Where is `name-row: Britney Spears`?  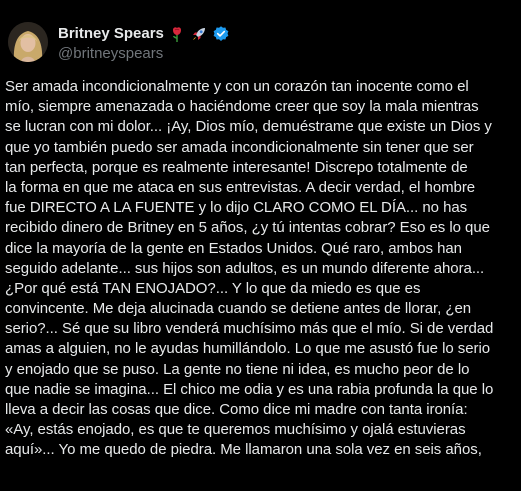
name-row: Britney Spears is located at coordinates (144, 34).